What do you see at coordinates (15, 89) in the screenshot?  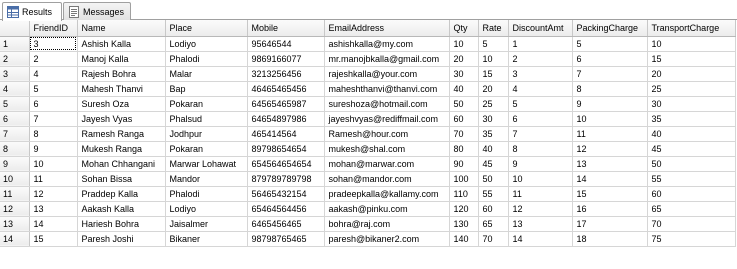 I see `row-number: 4` at bounding box center [15, 89].